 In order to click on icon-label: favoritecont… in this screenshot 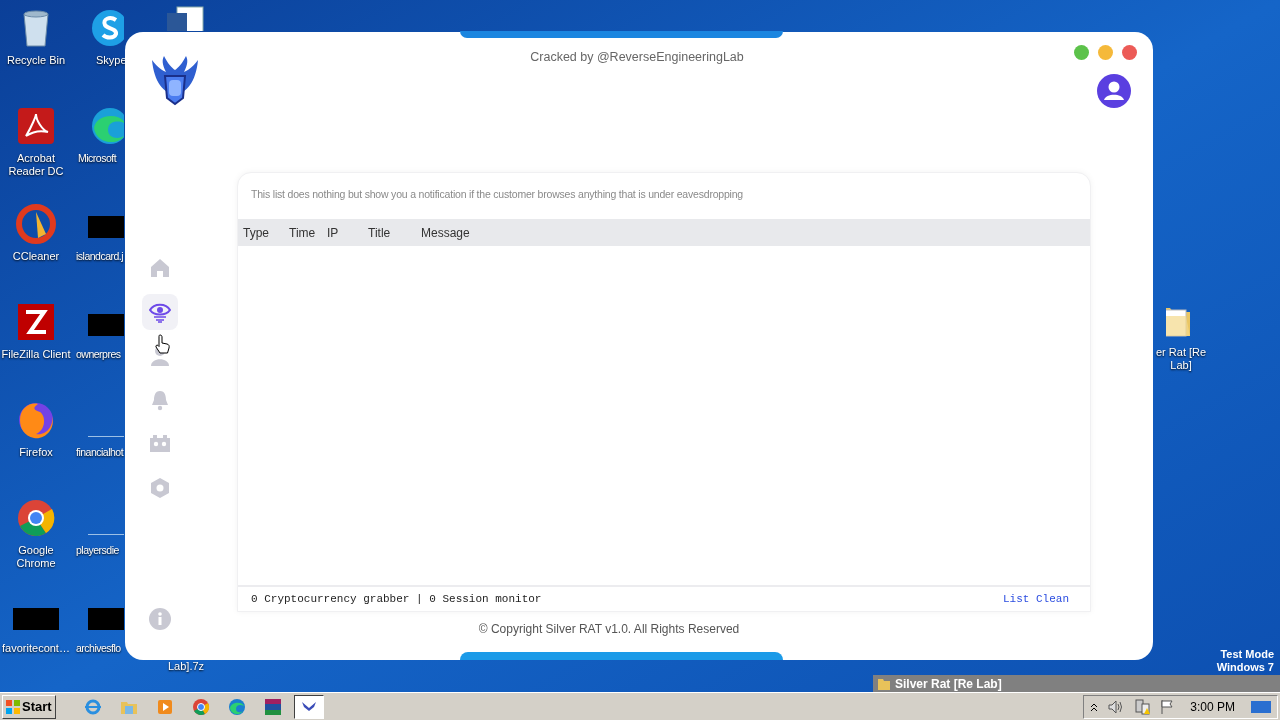, I will do `click(36, 648)`.